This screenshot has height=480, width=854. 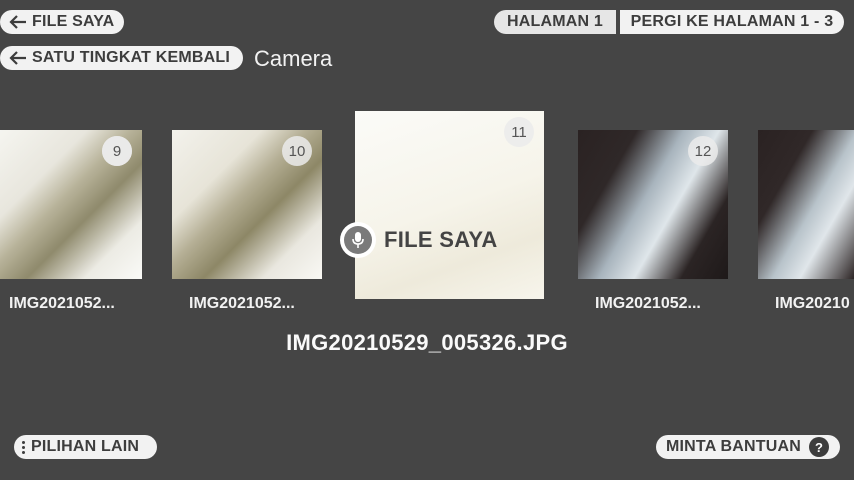 I want to click on help-icon: ?, so click(x=819, y=447).